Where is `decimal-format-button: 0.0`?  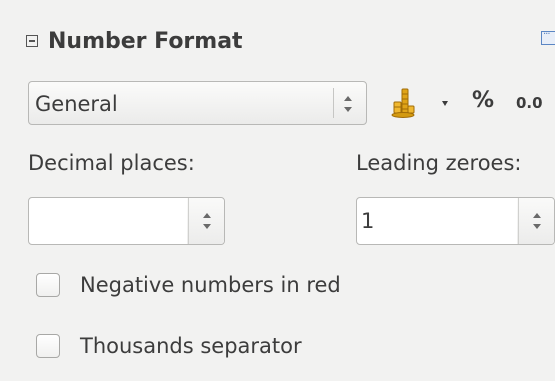 decimal-format-button: 0.0 is located at coordinates (529, 103).